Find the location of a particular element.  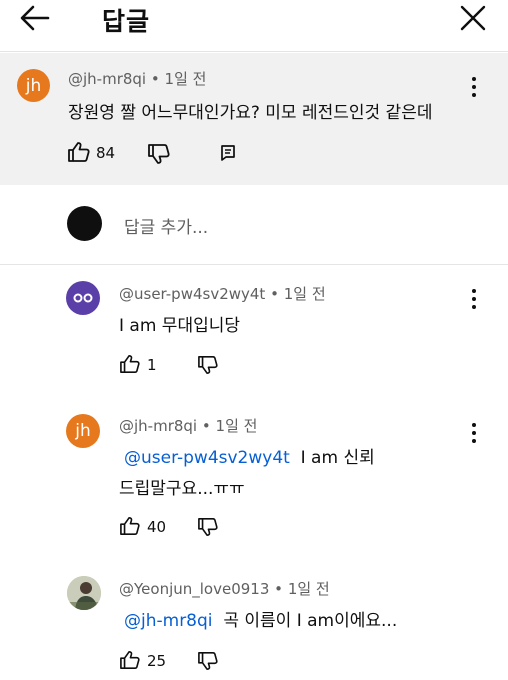

user-avatar is located at coordinates (84, 223).